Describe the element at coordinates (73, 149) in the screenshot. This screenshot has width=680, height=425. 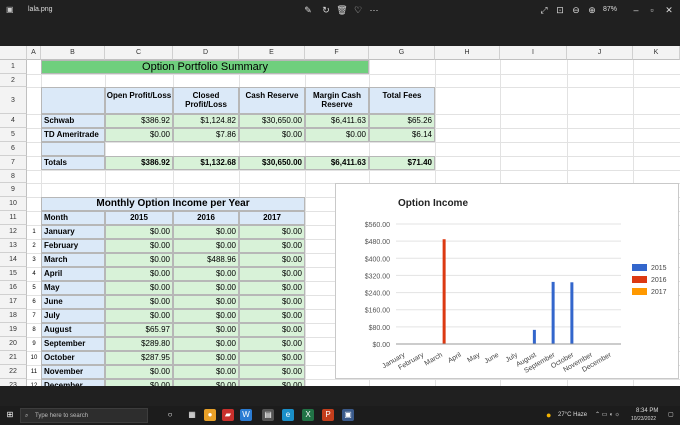
I see `blank-cell` at that location.